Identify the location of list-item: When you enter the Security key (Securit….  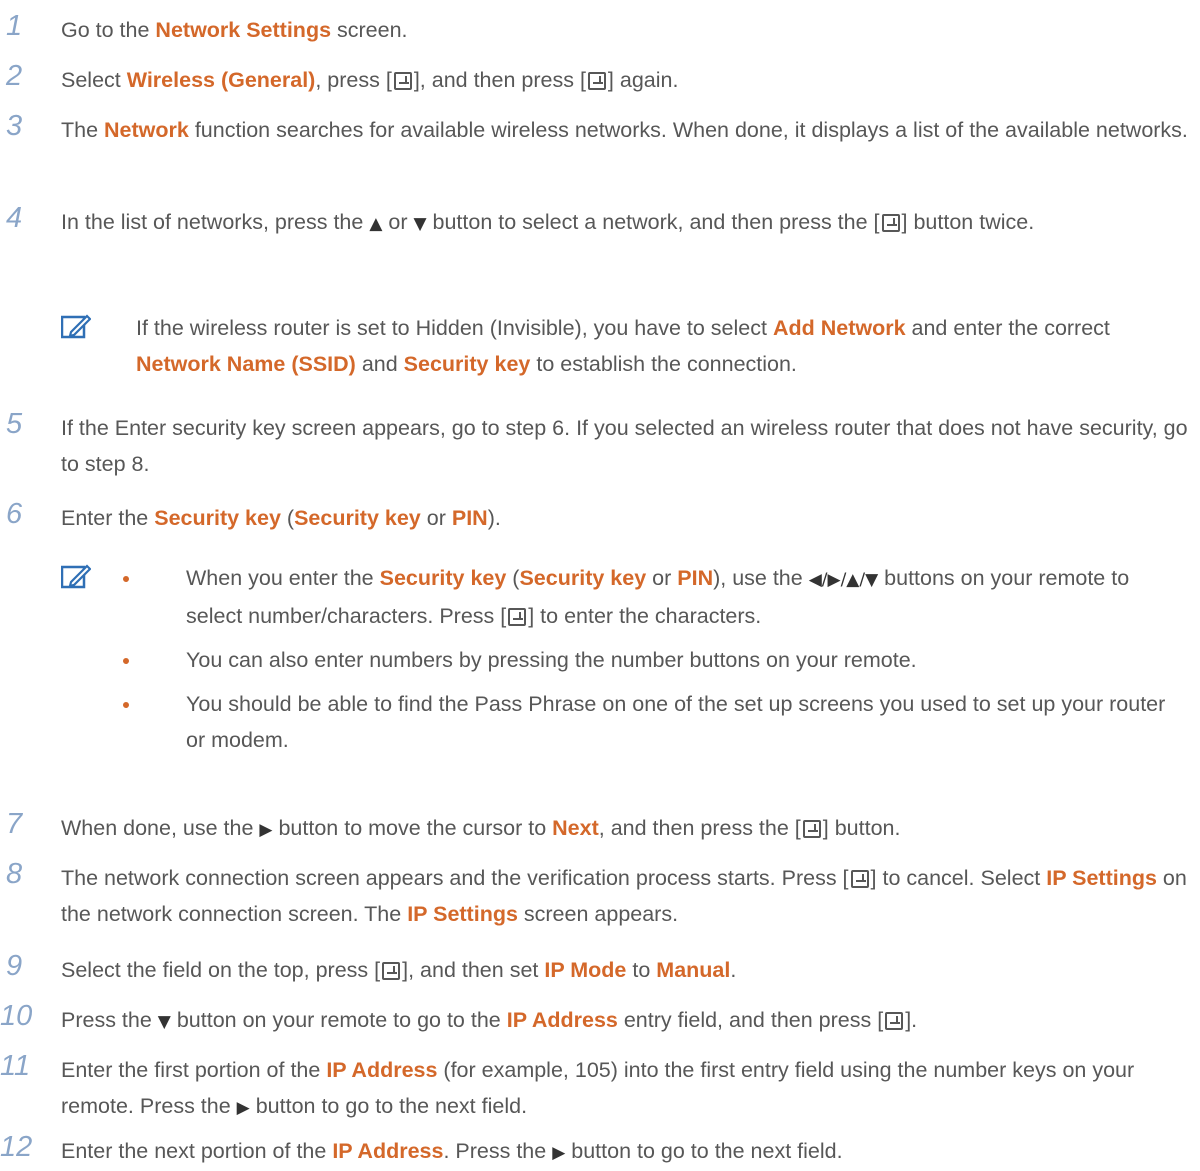
(654, 597).